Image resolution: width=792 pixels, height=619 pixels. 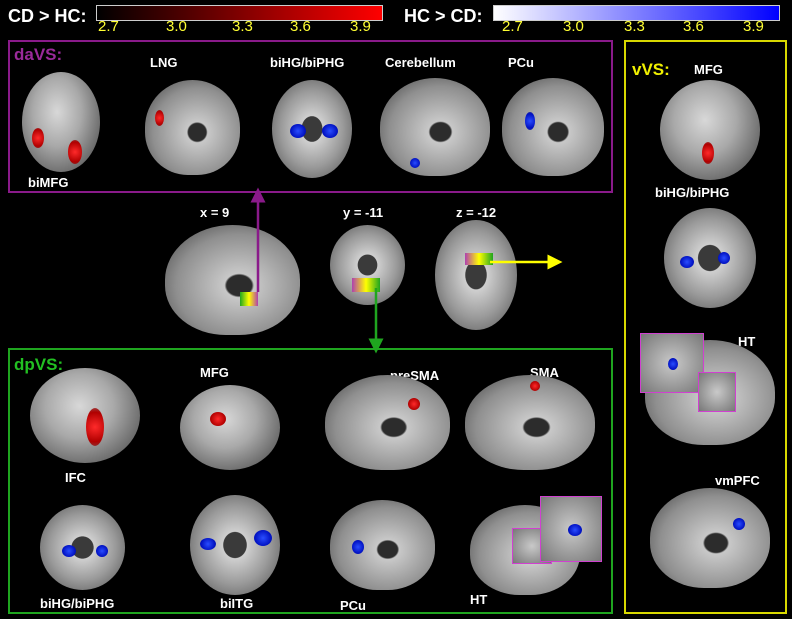 I want to click on region-label: PCu, so click(x=353, y=605).